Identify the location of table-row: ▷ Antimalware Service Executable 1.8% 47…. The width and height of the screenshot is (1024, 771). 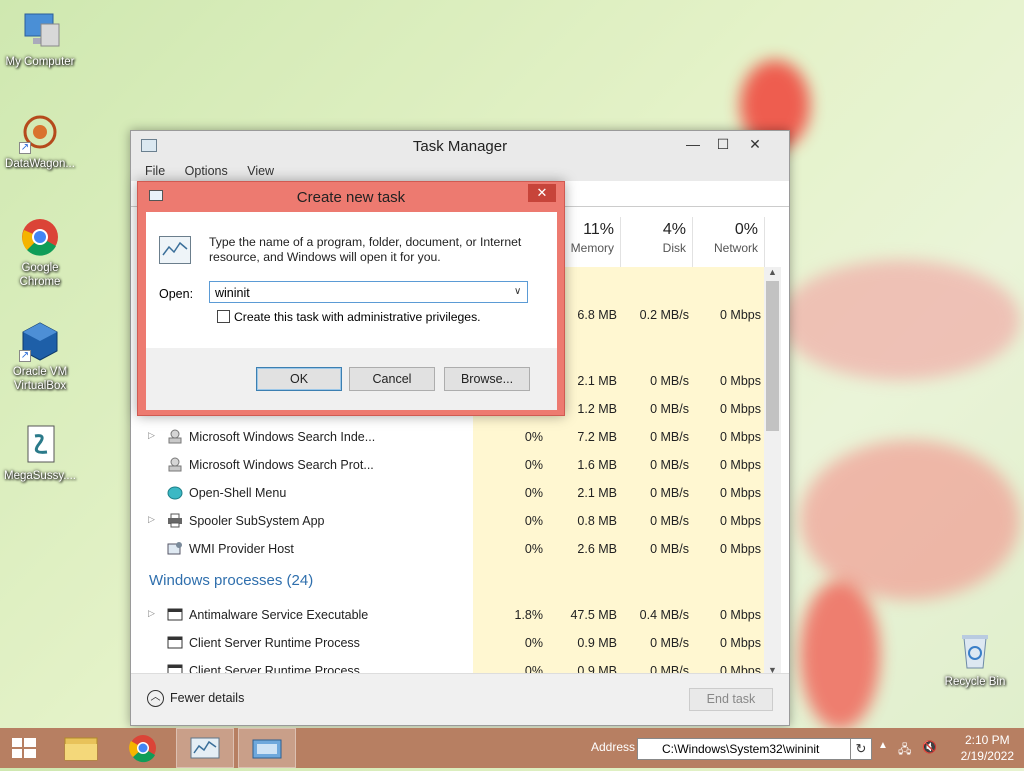
(448, 615).